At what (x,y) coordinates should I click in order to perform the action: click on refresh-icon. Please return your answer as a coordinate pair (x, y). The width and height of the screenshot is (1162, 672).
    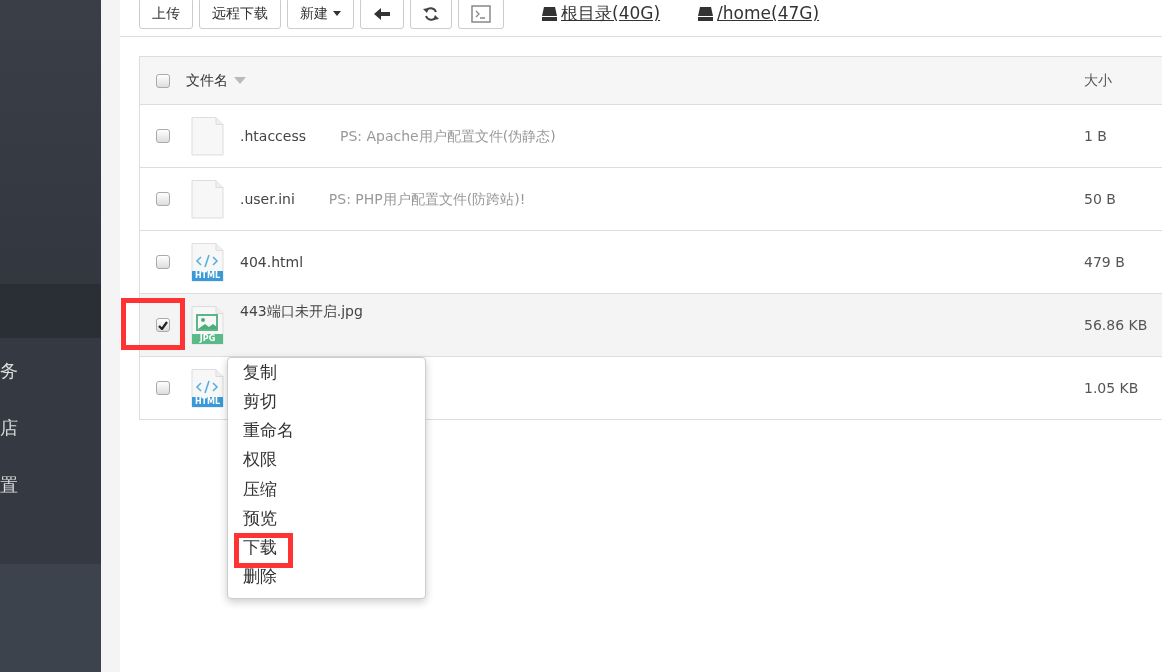
    Looking at the image, I should click on (431, 13).